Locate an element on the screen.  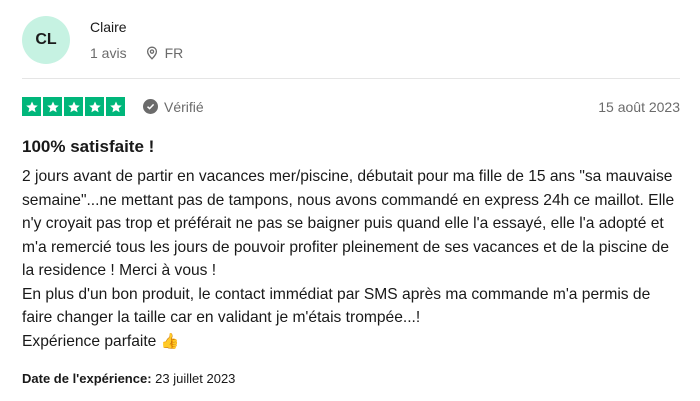
star-rating is located at coordinates (73, 106).